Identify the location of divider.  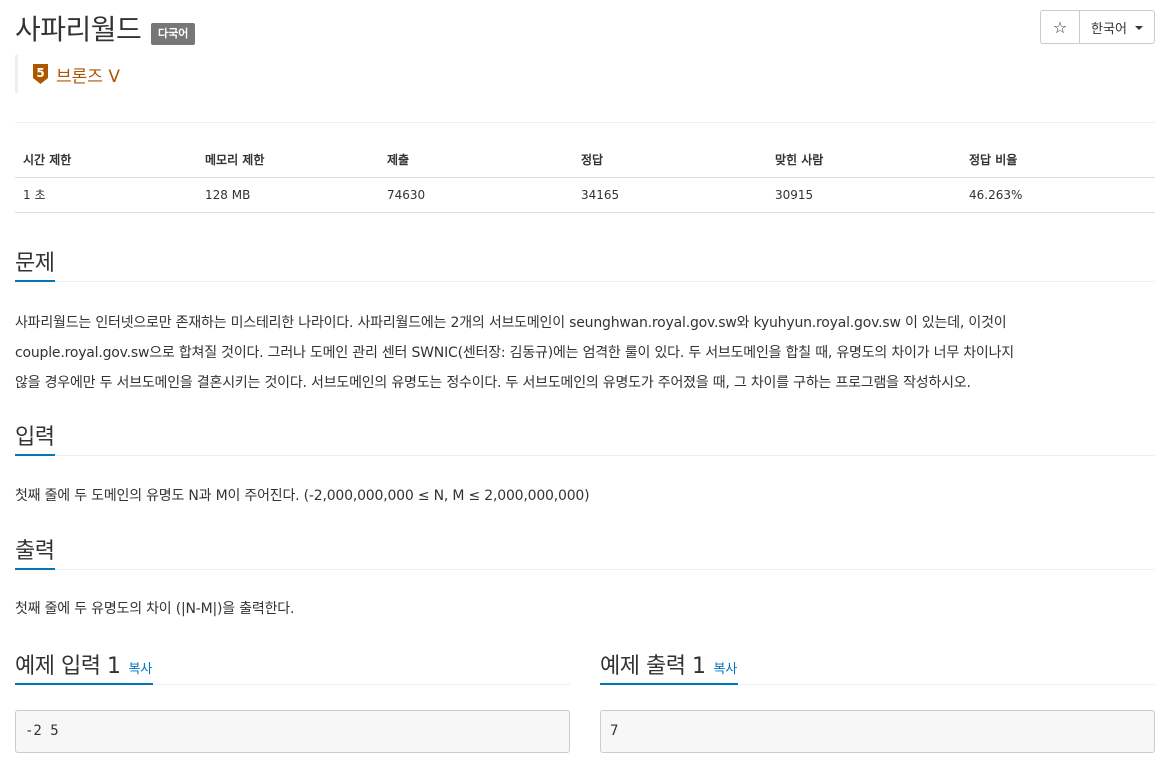
(585, 122).